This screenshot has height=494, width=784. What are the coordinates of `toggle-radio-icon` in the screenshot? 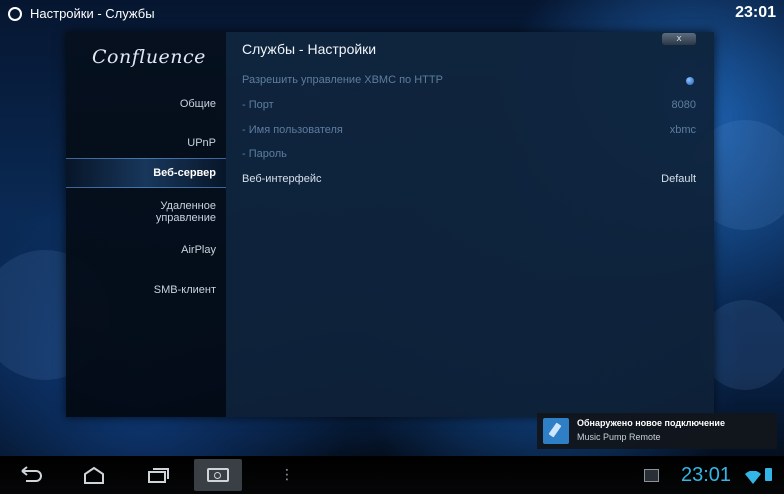 It's located at (690, 81).